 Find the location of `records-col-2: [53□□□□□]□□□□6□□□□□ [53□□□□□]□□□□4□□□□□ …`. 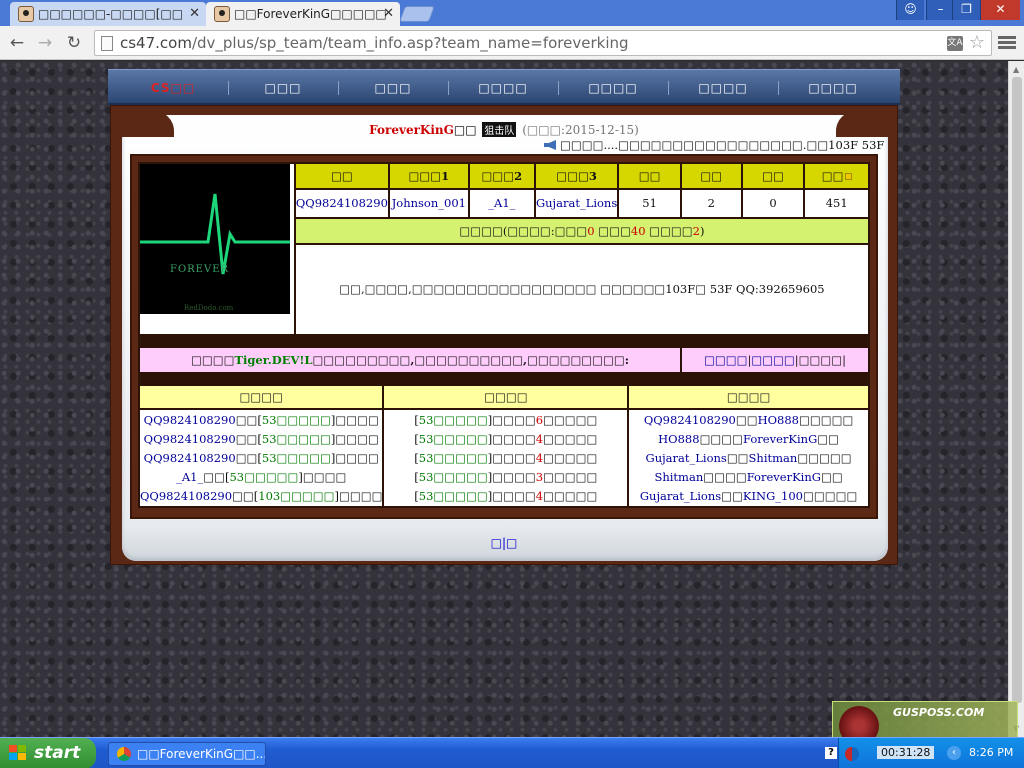

records-col-2: [53□□□□□]□□□□6□□□□□ [53□□□□□]□□□□4□□□□□ … is located at coordinates (506, 458).